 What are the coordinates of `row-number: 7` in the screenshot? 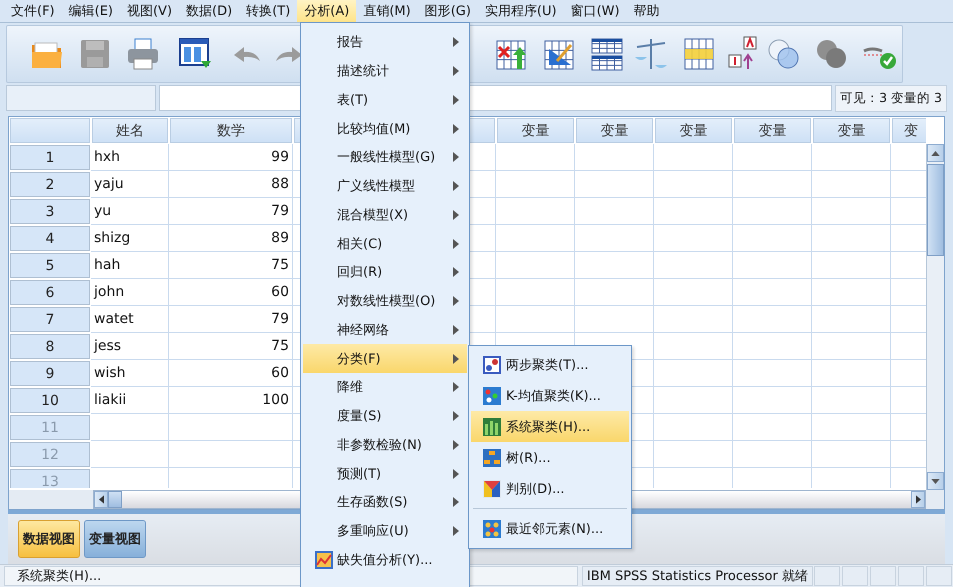 It's located at (50, 319).